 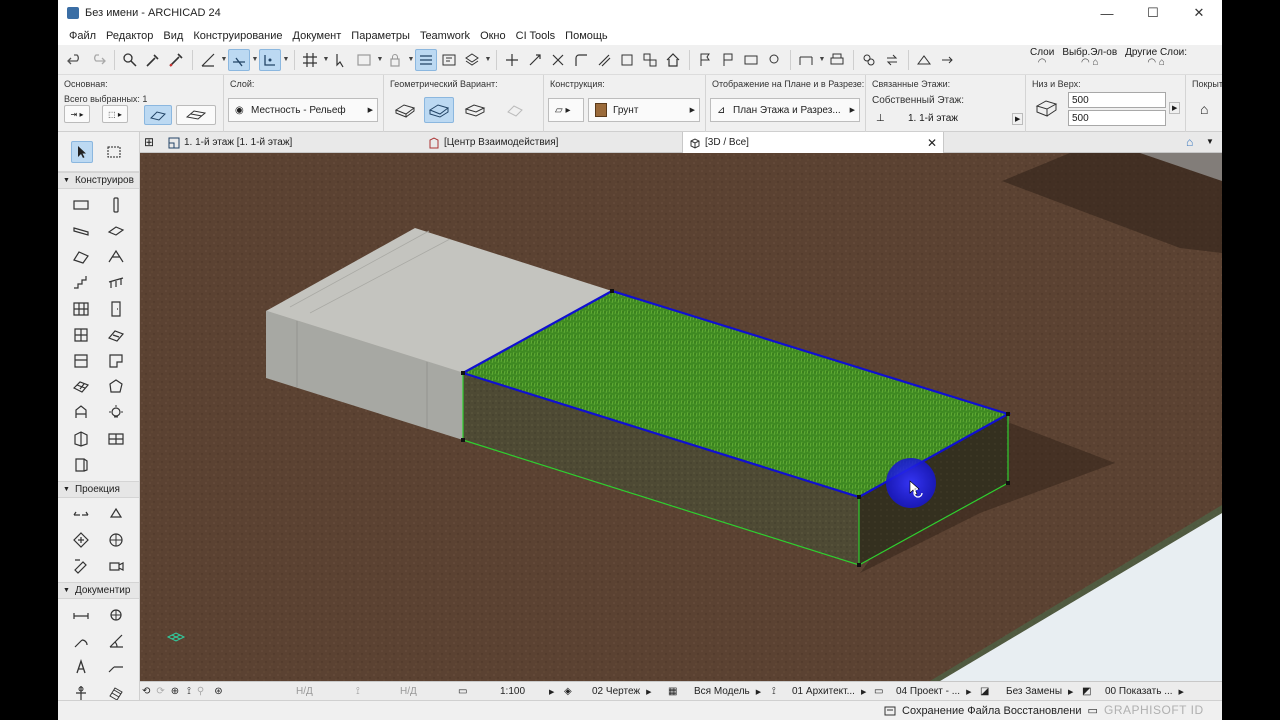 I want to click on rotate-icon: ⟲, so click(x=146, y=691).